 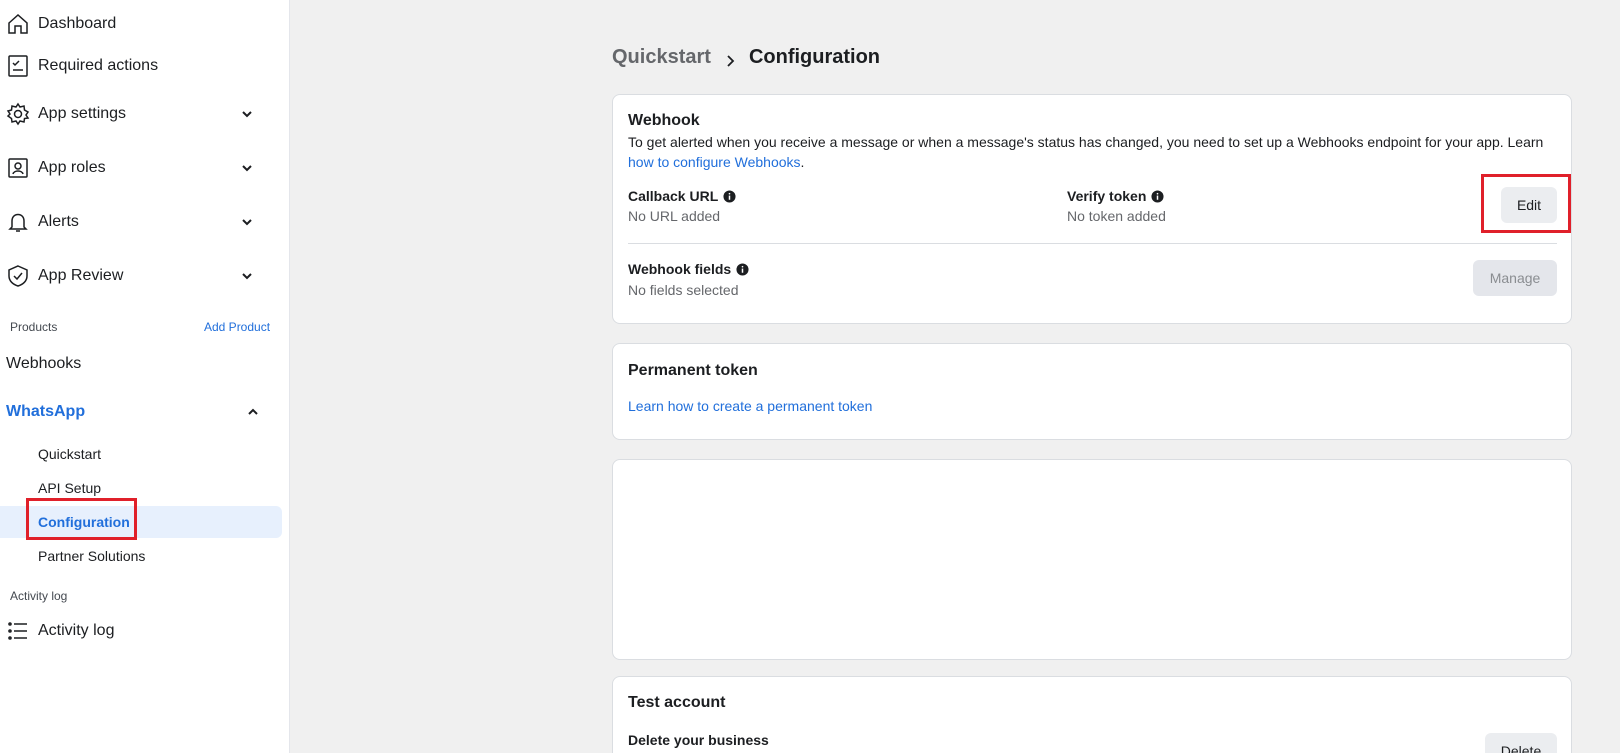 I want to click on sidebar-subitem-quickstart: Quickstart, so click(x=69, y=454).